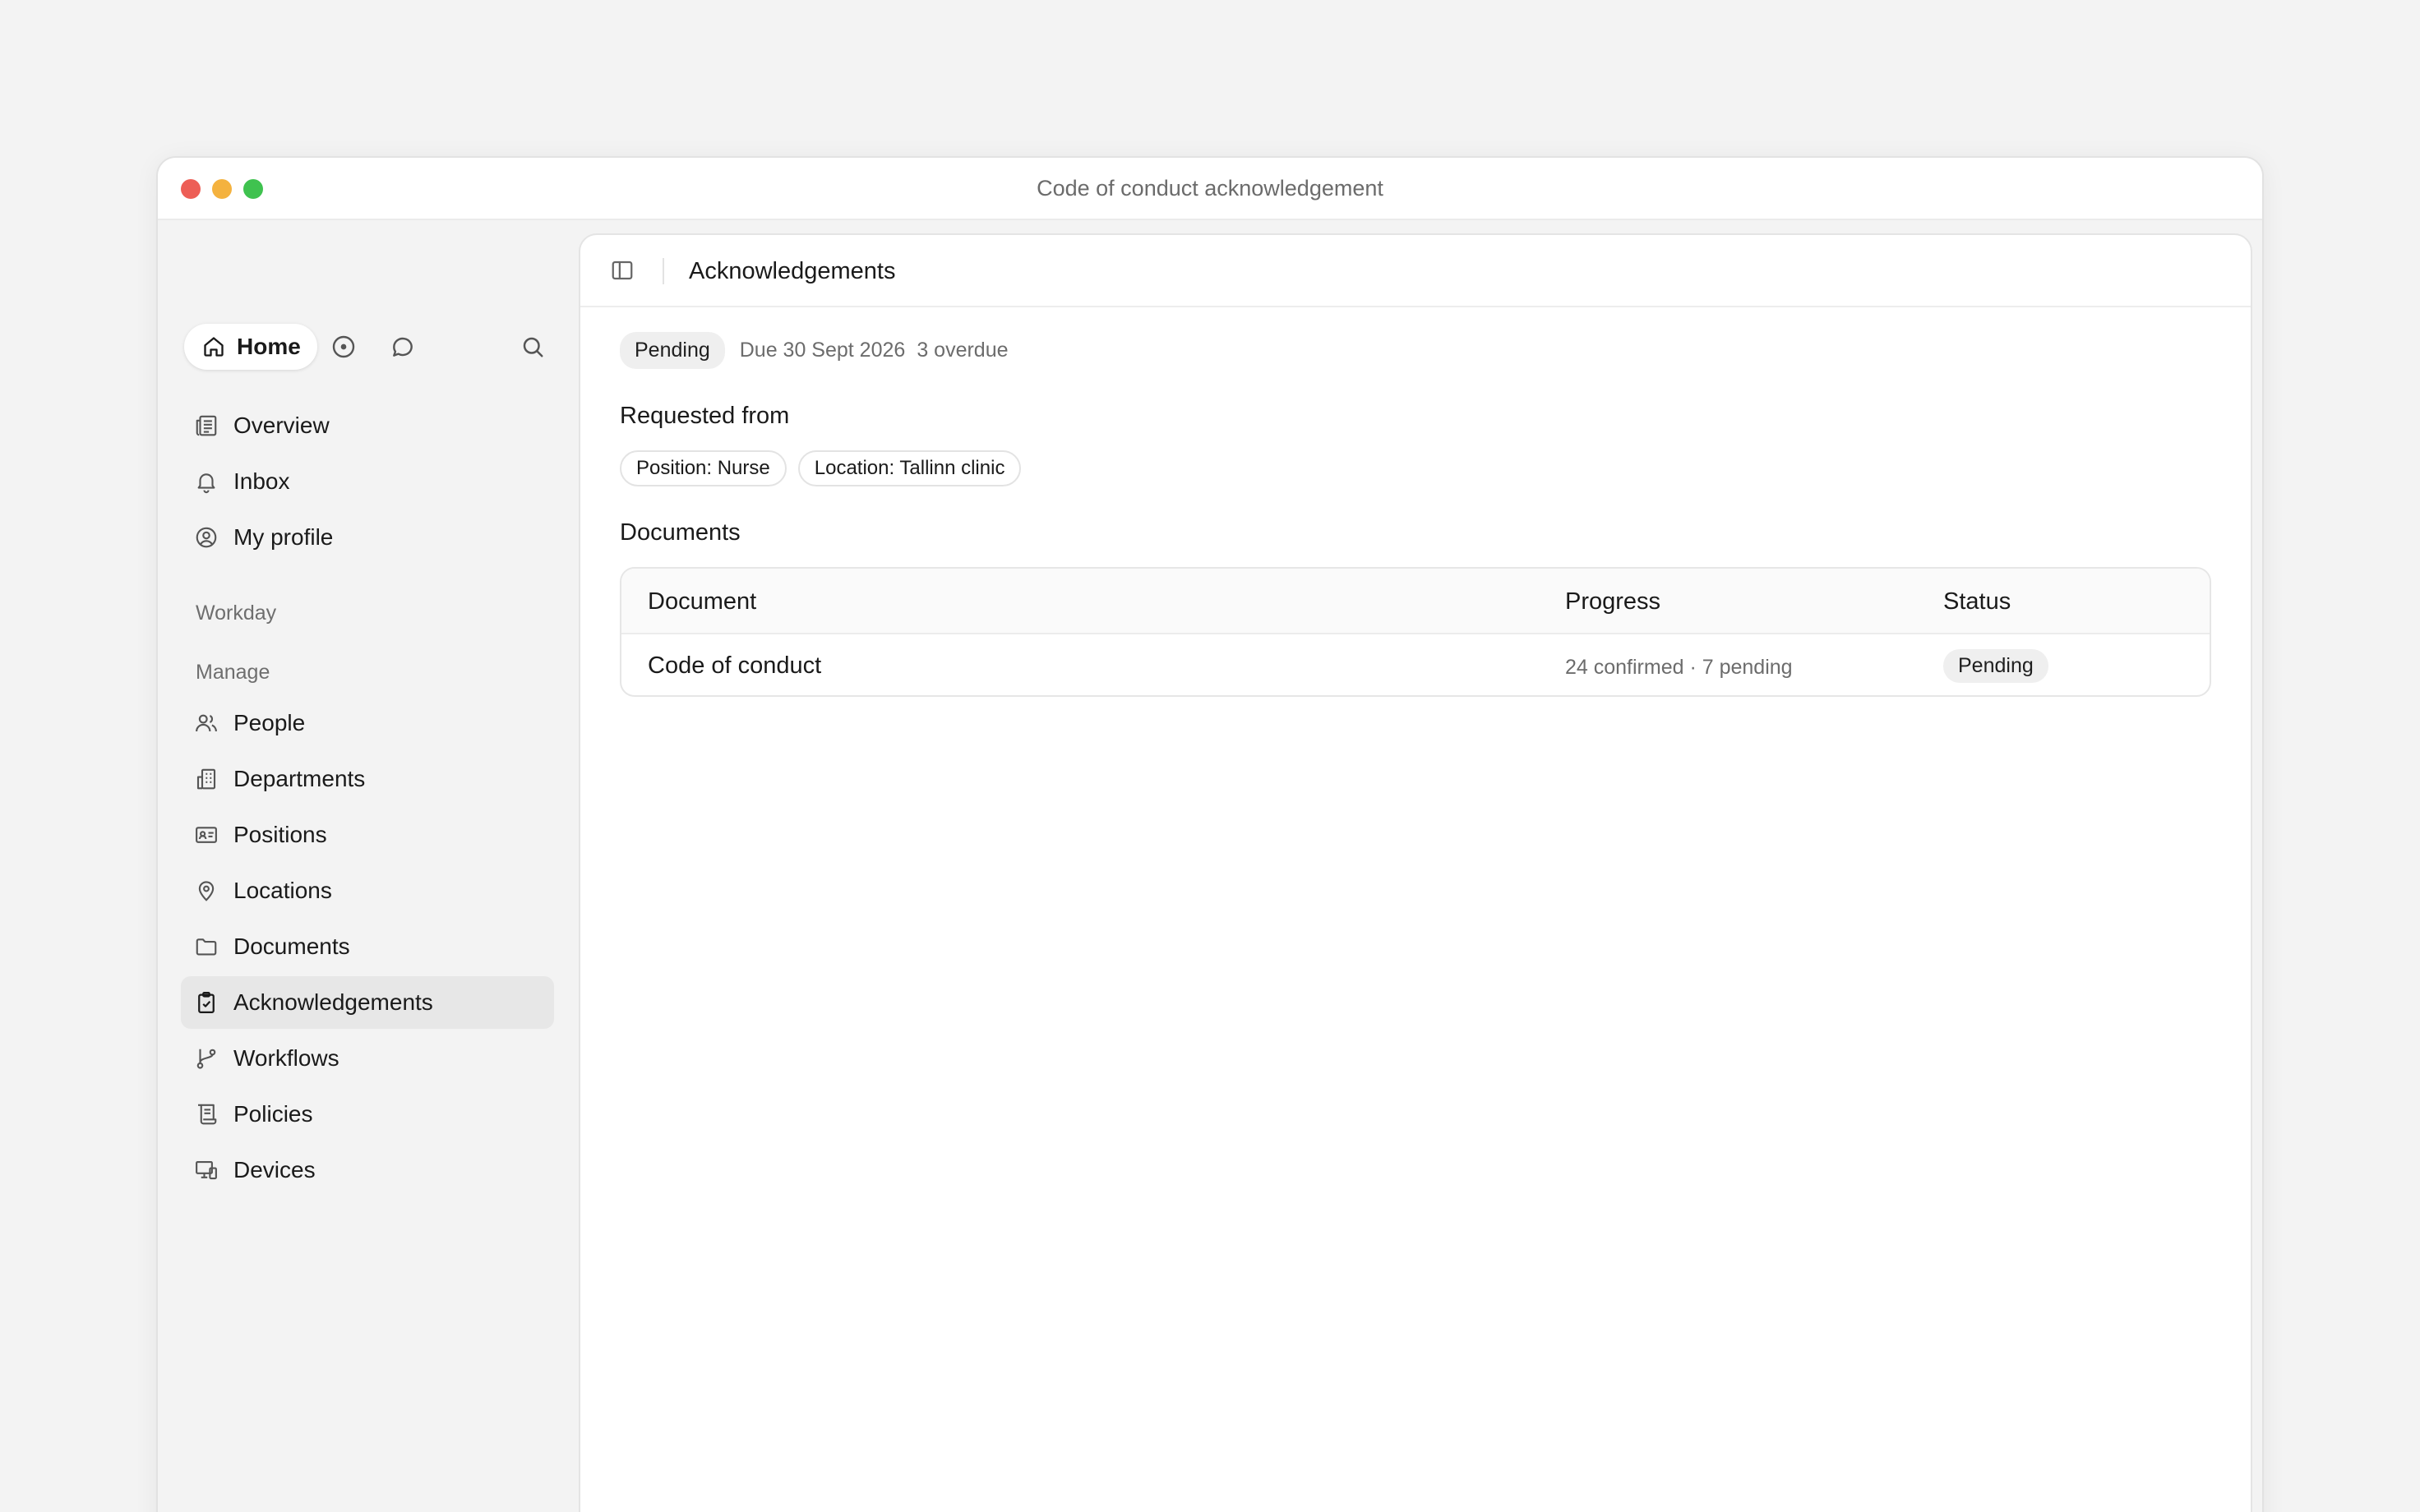 The image size is (2420, 1512). What do you see at coordinates (367, 425) in the screenshot?
I see `sidebar-item-overview: Overview` at bounding box center [367, 425].